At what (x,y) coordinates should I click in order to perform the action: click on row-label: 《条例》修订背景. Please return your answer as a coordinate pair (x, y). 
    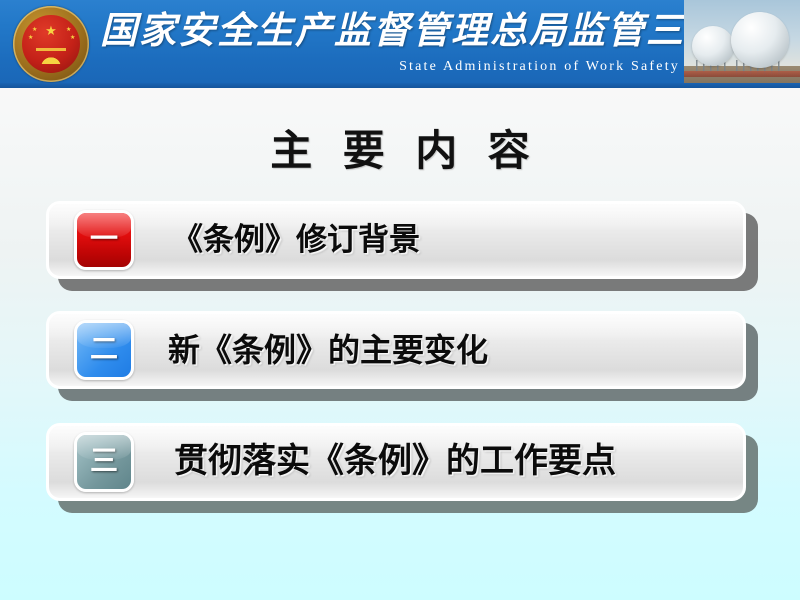
    Looking at the image, I should click on (296, 239).